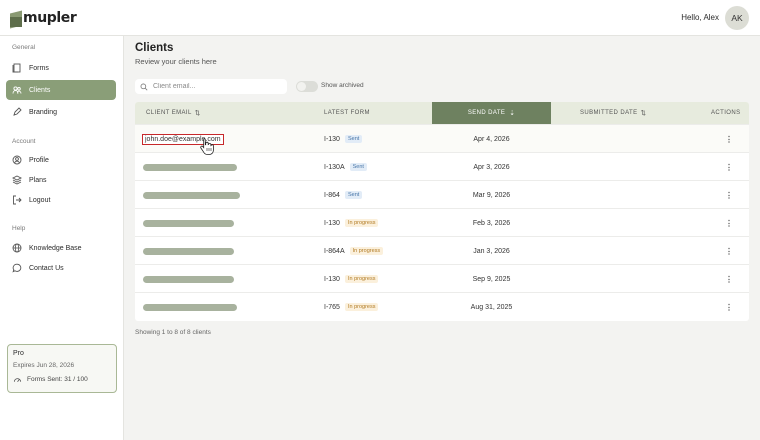  Describe the element at coordinates (61, 160) in the screenshot. I see `sidebar-item-profile: Profile` at that location.